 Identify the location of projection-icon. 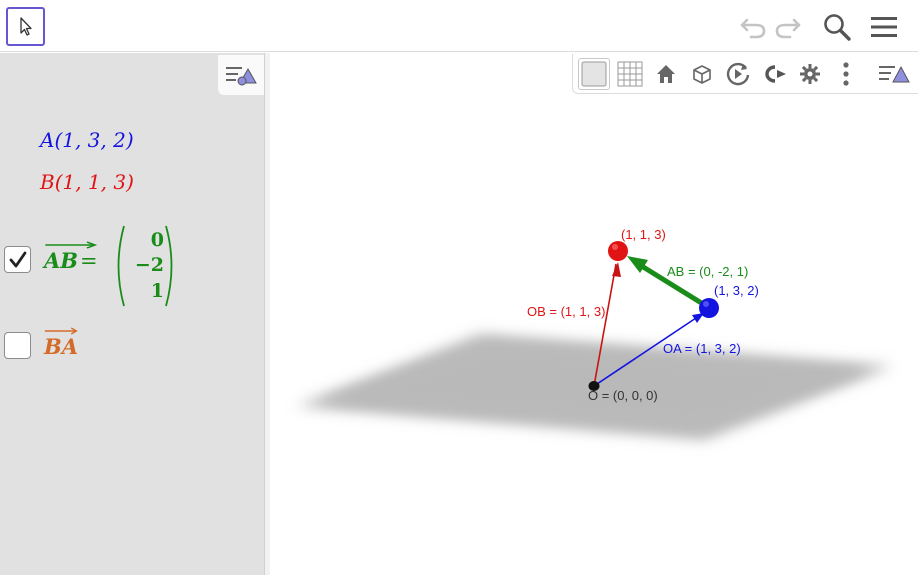
(775, 74).